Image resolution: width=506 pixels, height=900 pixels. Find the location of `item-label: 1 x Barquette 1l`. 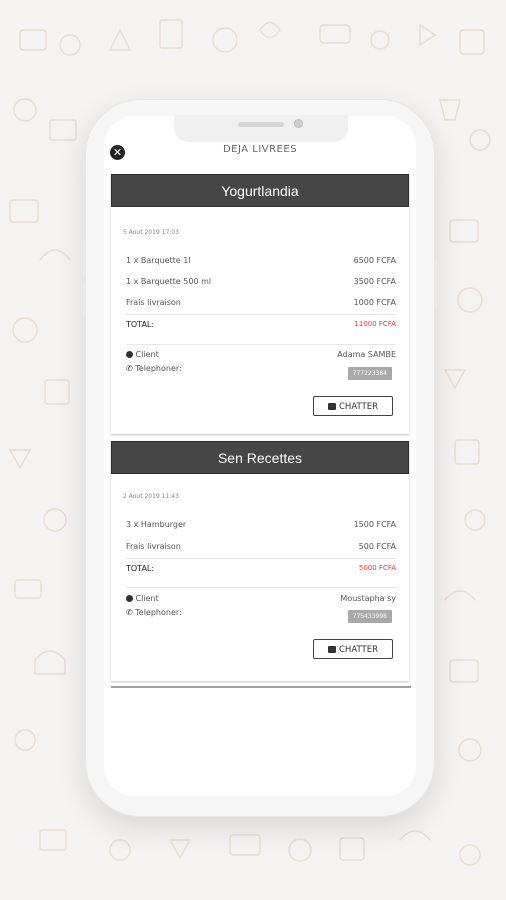

item-label: 1 x Barquette 1l is located at coordinates (158, 260).